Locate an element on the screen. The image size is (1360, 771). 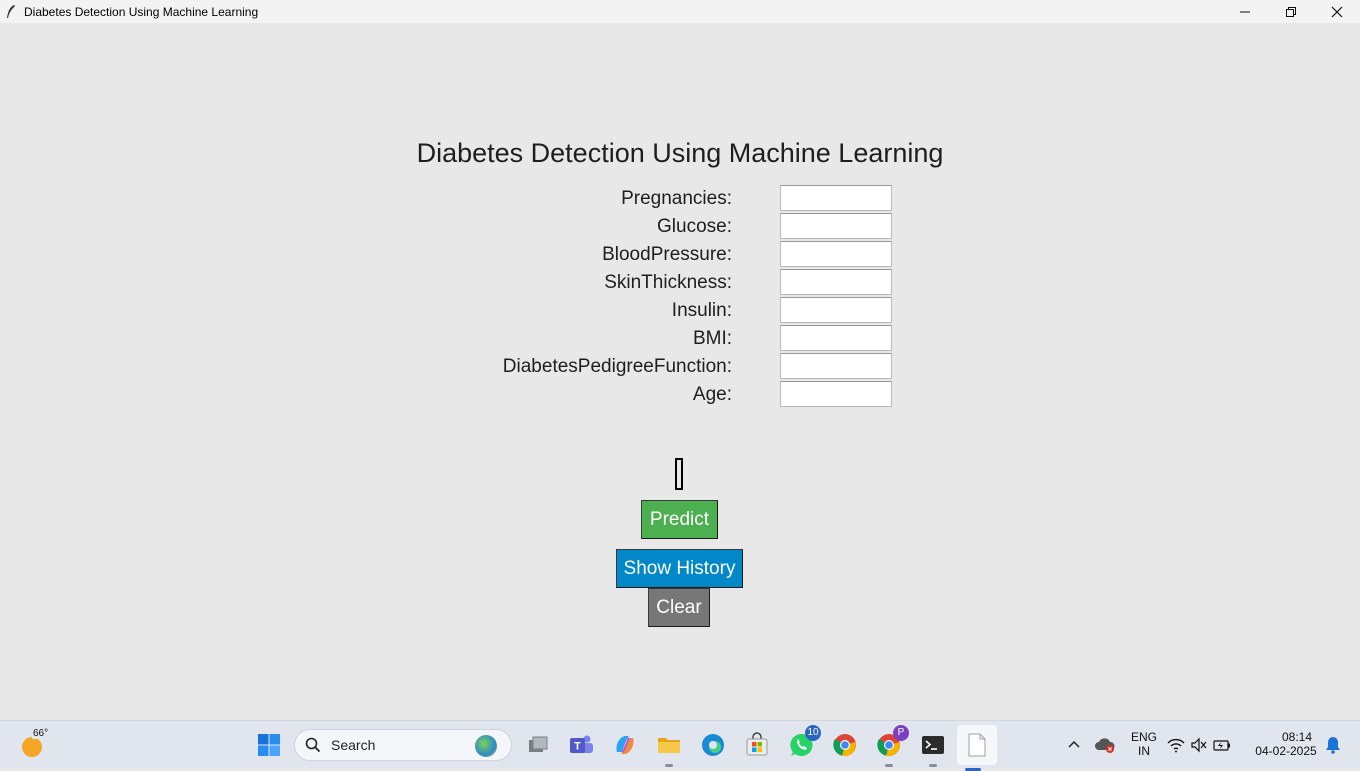
chevron-up-icon is located at coordinates (1074, 744).